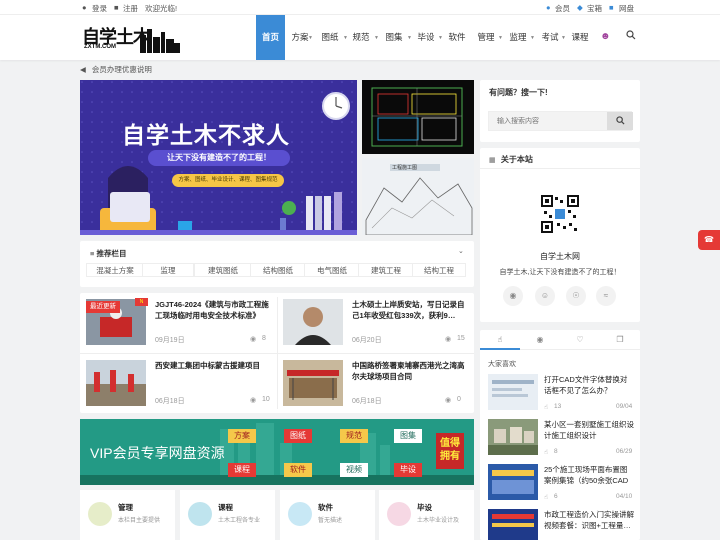 The width and height of the screenshot is (720, 540). I want to click on vip-chip-specs: 规范, so click(354, 436).